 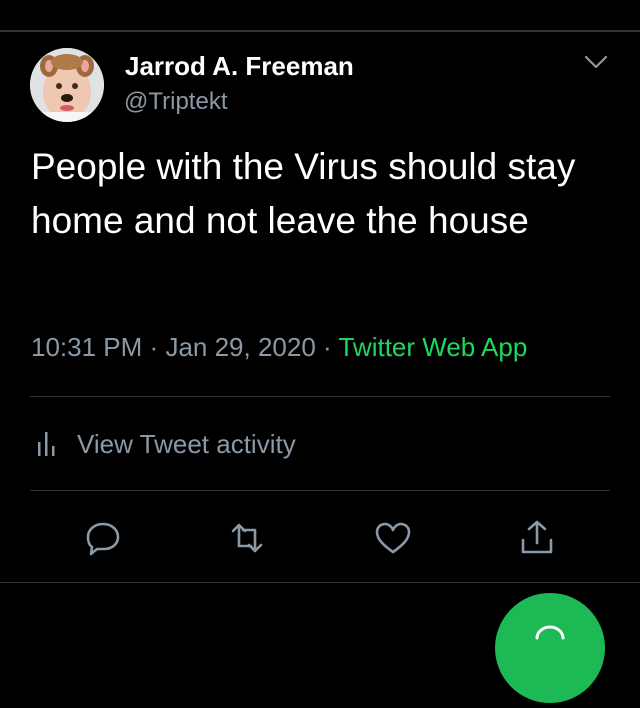 I want to click on author-handle: @Triptekt, so click(x=176, y=102).